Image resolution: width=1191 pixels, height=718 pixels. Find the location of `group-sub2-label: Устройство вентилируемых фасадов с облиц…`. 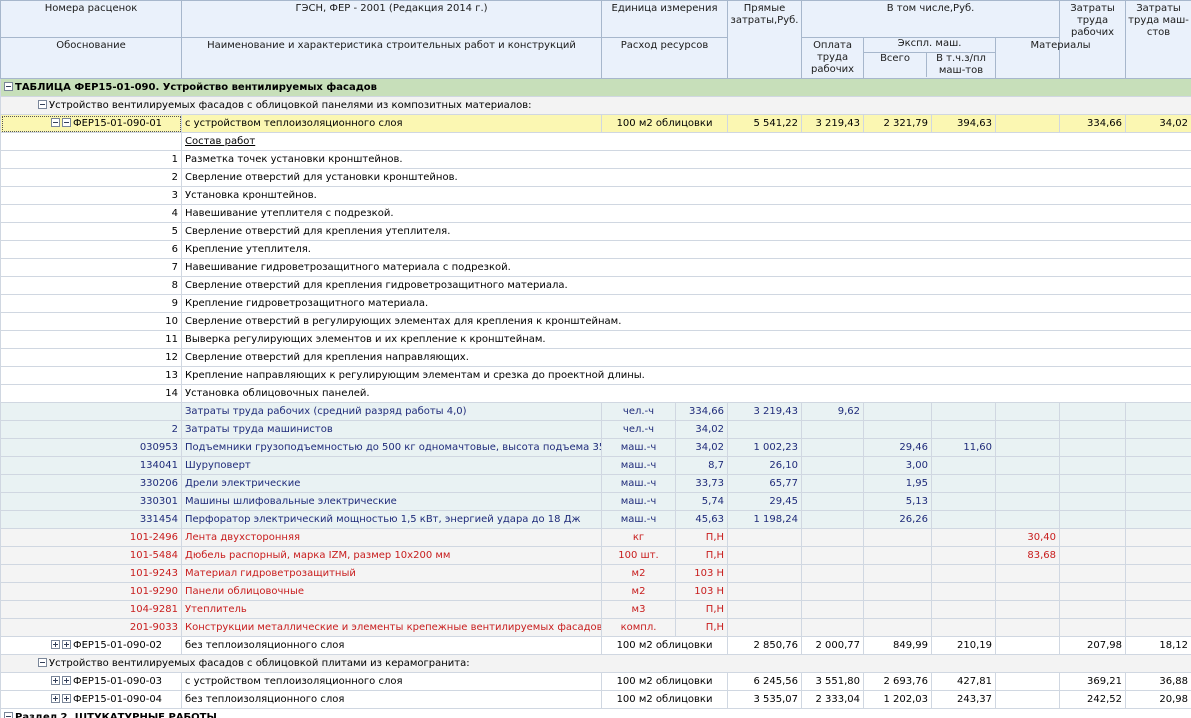

group-sub2-label: Устройство вентилируемых фасадов с облиц… is located at coordinates (595, 663).